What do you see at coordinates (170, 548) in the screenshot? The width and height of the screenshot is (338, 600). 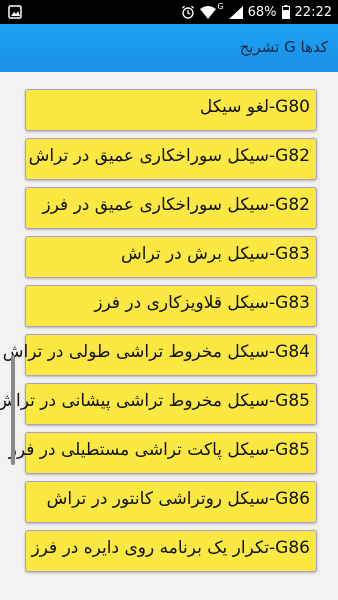 I see `list-item-label: تکرار یک برنامه روی دایره در فرز-G86` at bounding box center [170, 548].